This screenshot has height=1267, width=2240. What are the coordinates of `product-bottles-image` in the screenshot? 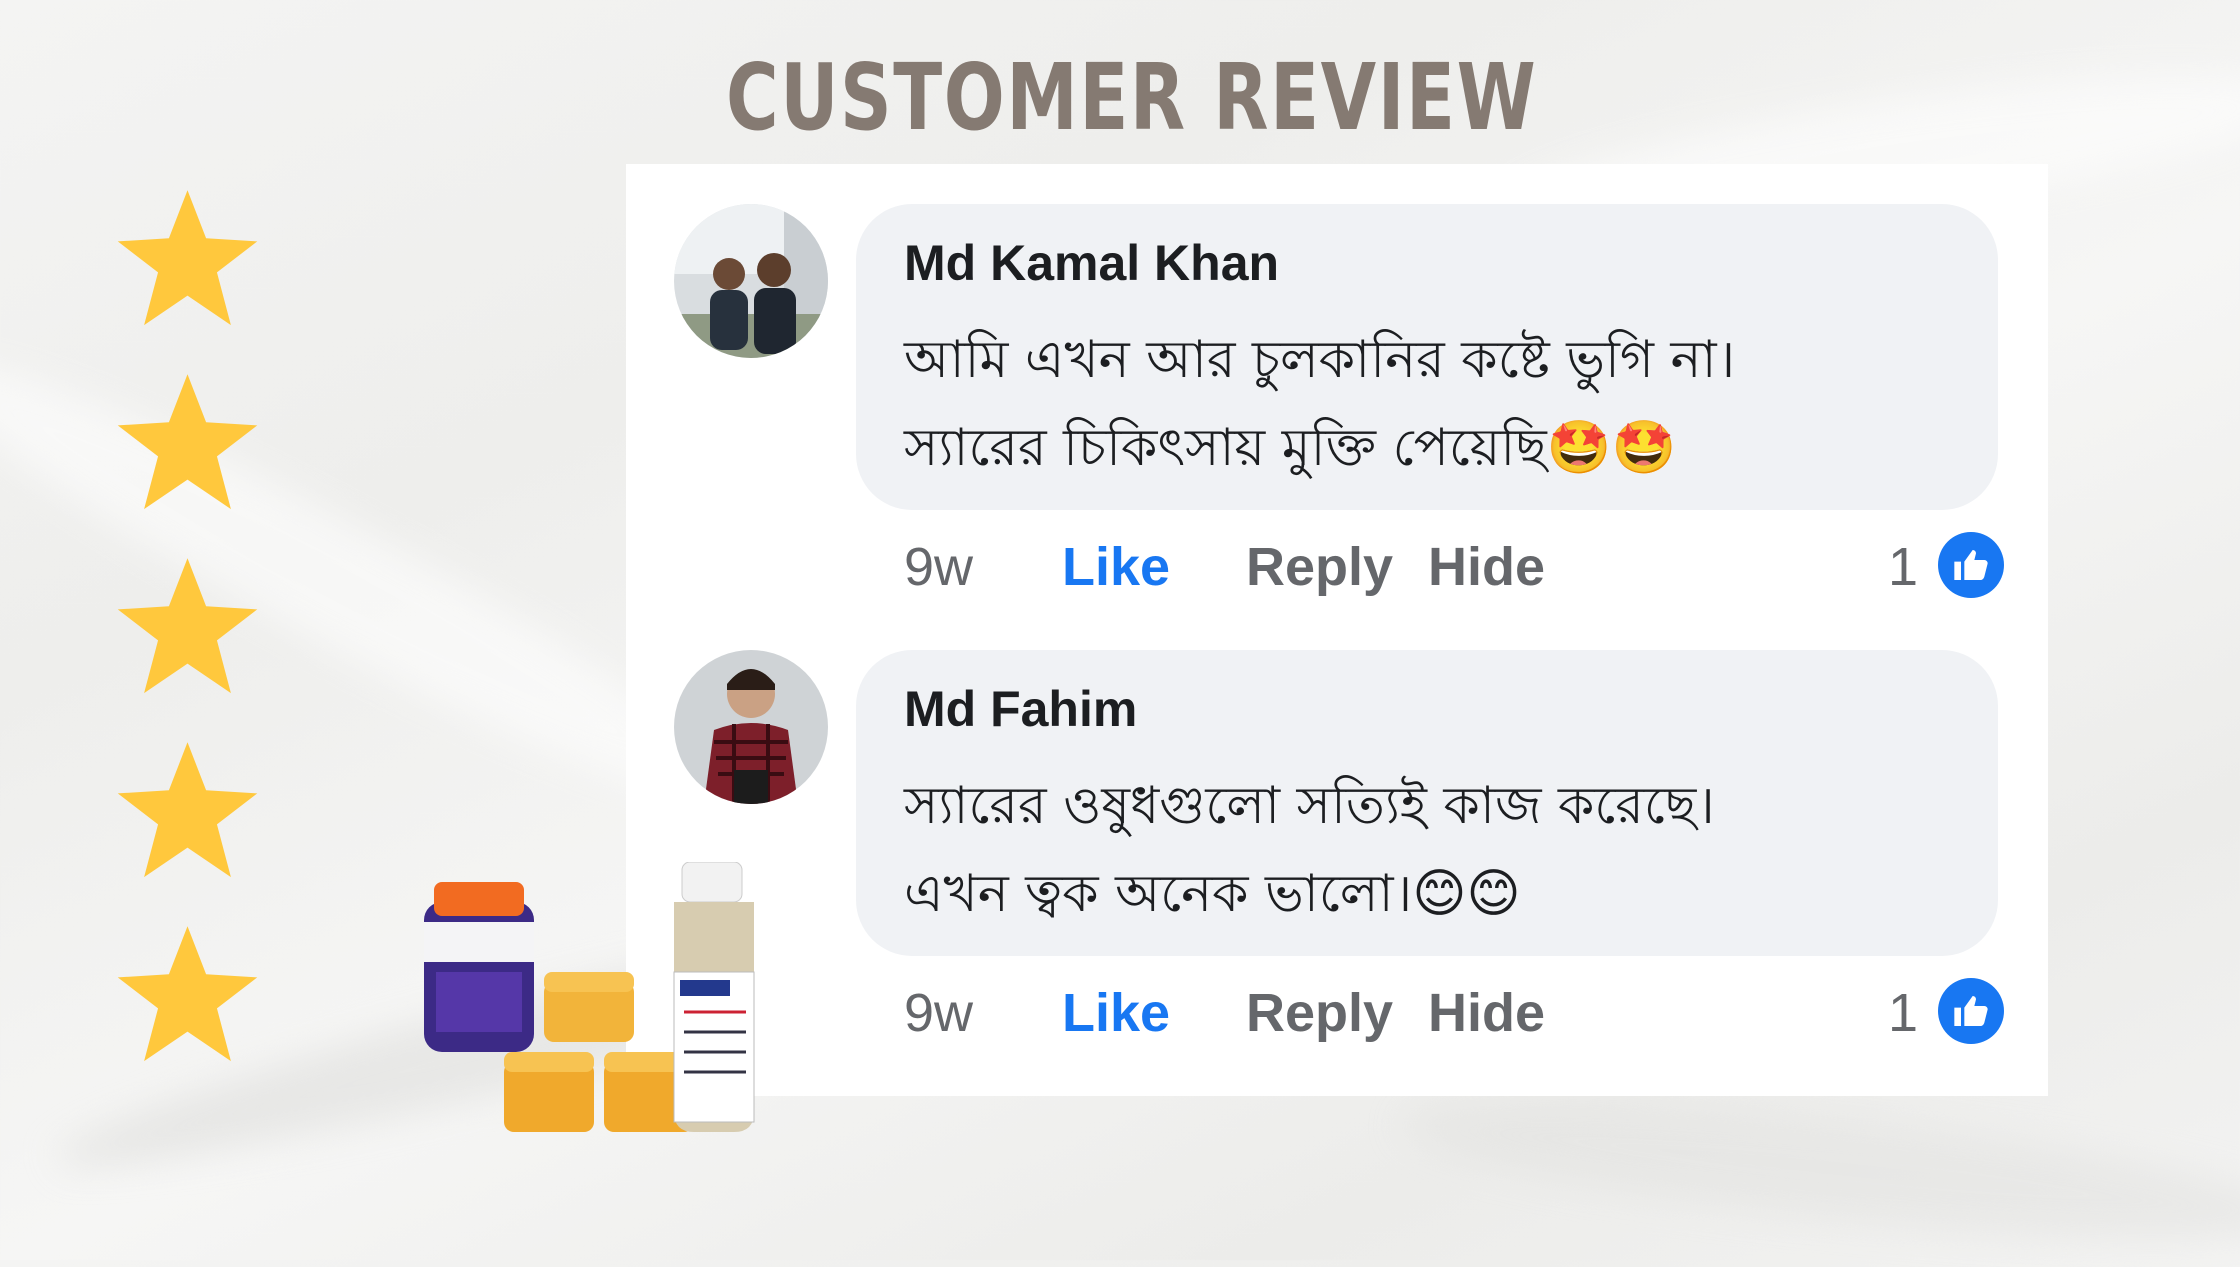 It's located at (589, 997).